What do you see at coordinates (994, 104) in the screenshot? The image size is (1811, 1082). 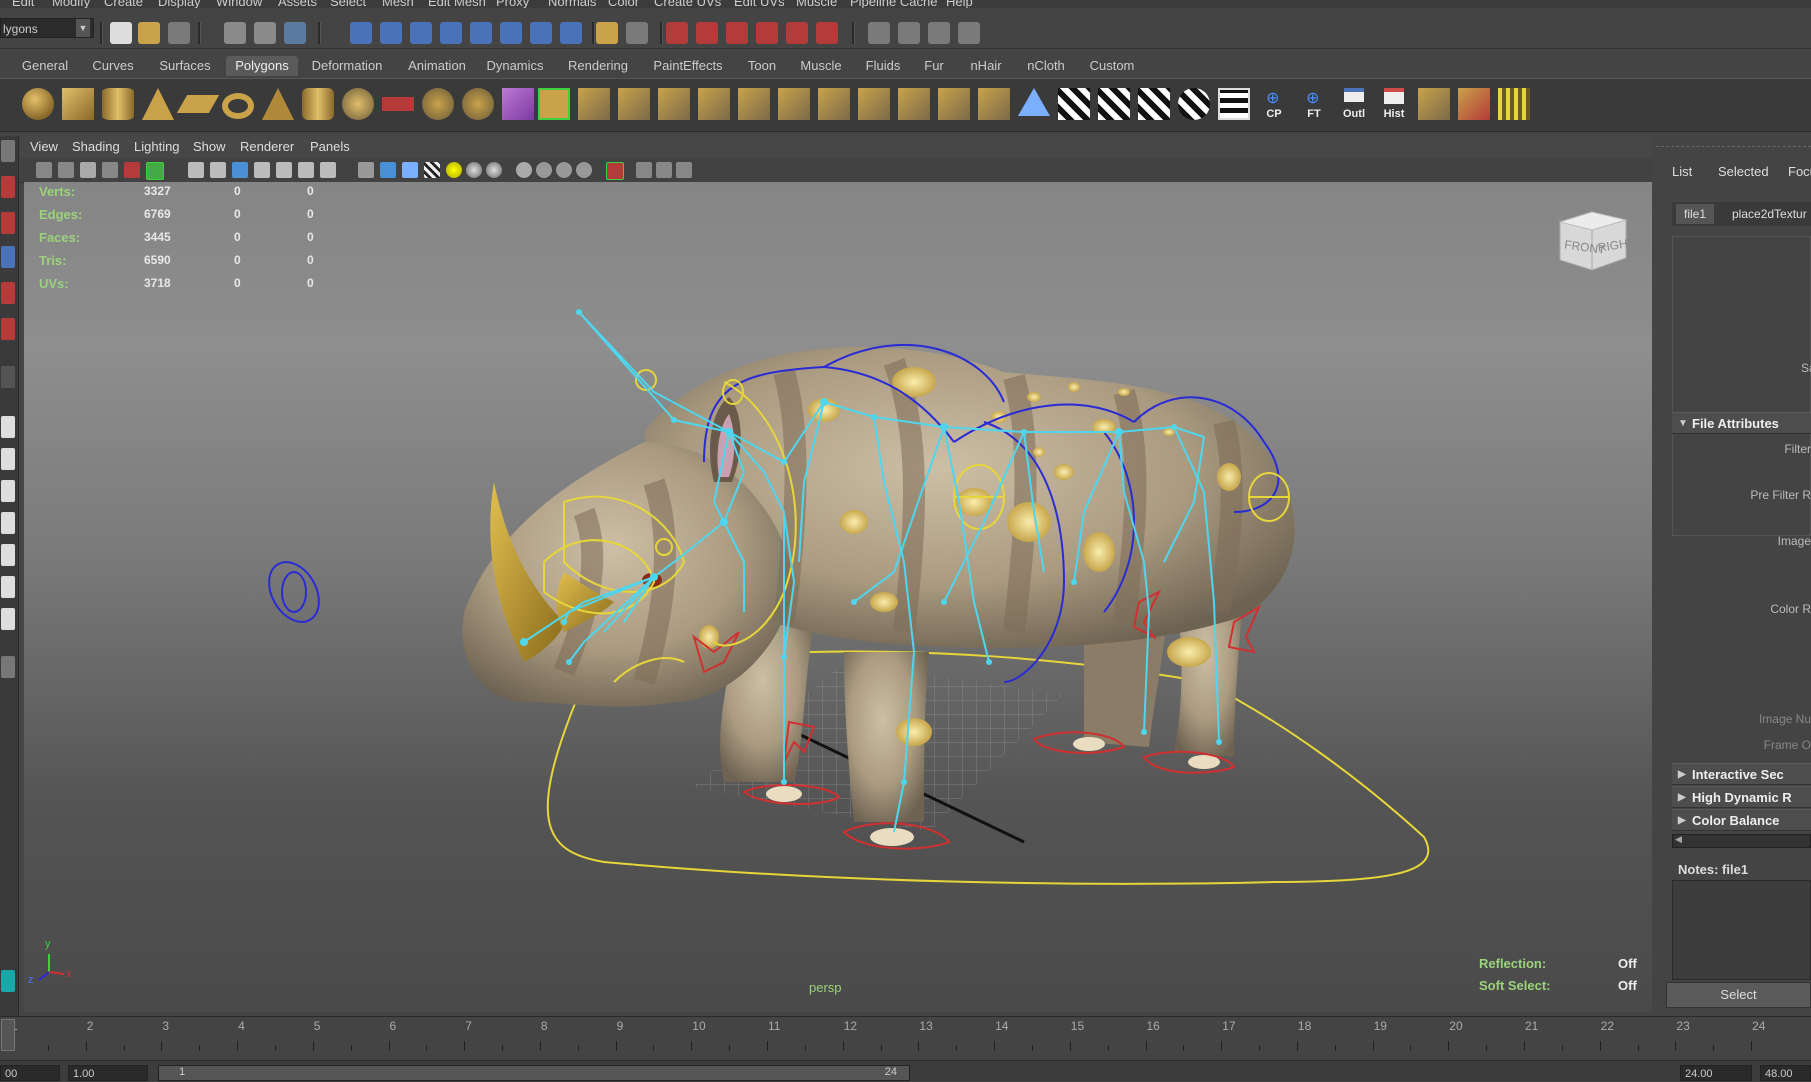 I see `reduce-icon` at bounding box center [994, 104].